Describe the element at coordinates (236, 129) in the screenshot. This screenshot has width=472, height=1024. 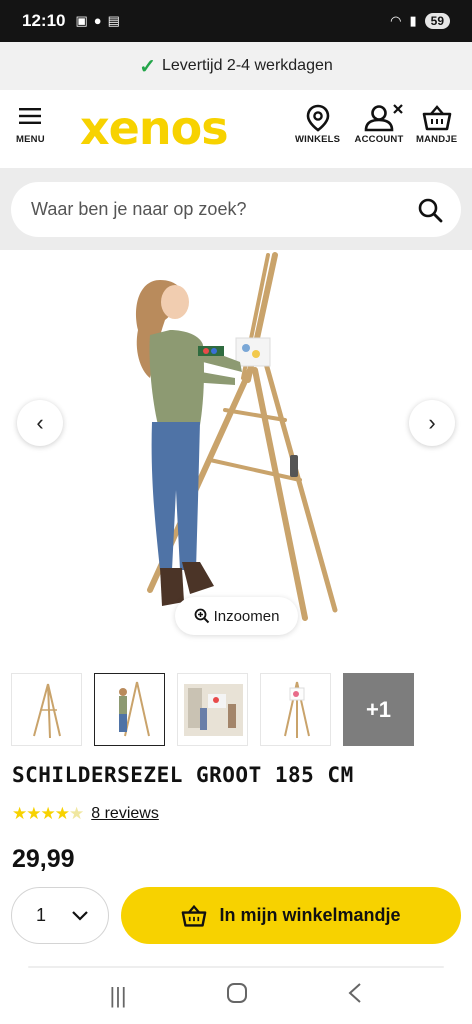
I see `site-header: MENU xenos WINKELS ACCOUNT MANDJE` at that location.